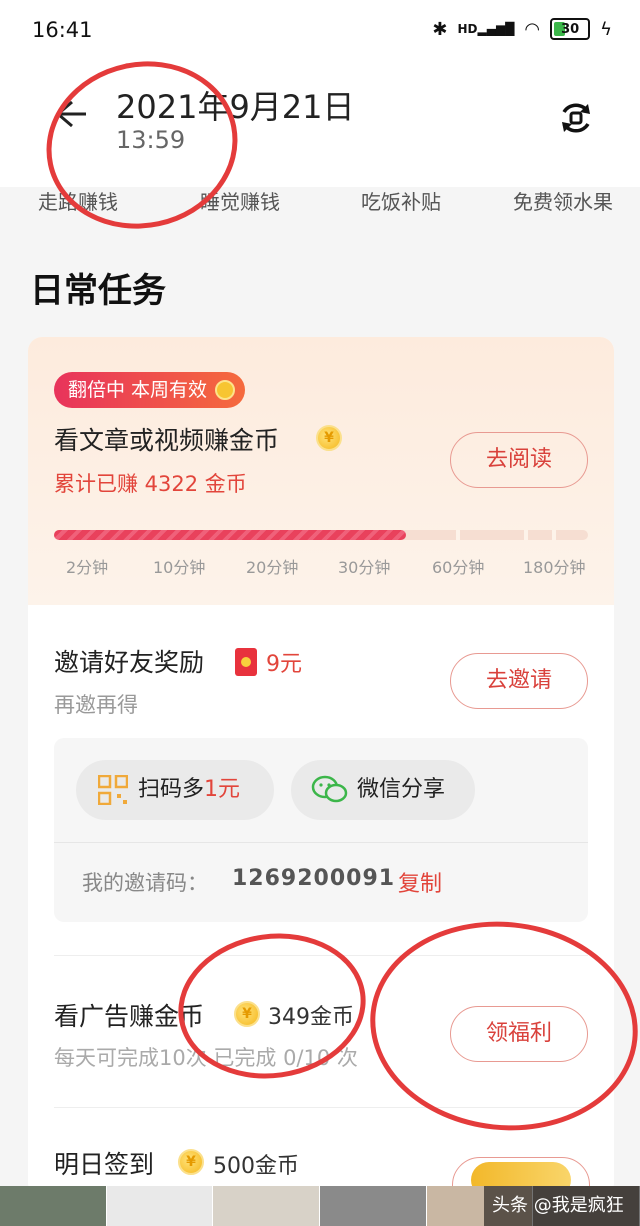 Image resolution: width=640 pixels, height=1226 pixels. I want to click on tab-free-fruit: 免费领水果, so click(563, 200).